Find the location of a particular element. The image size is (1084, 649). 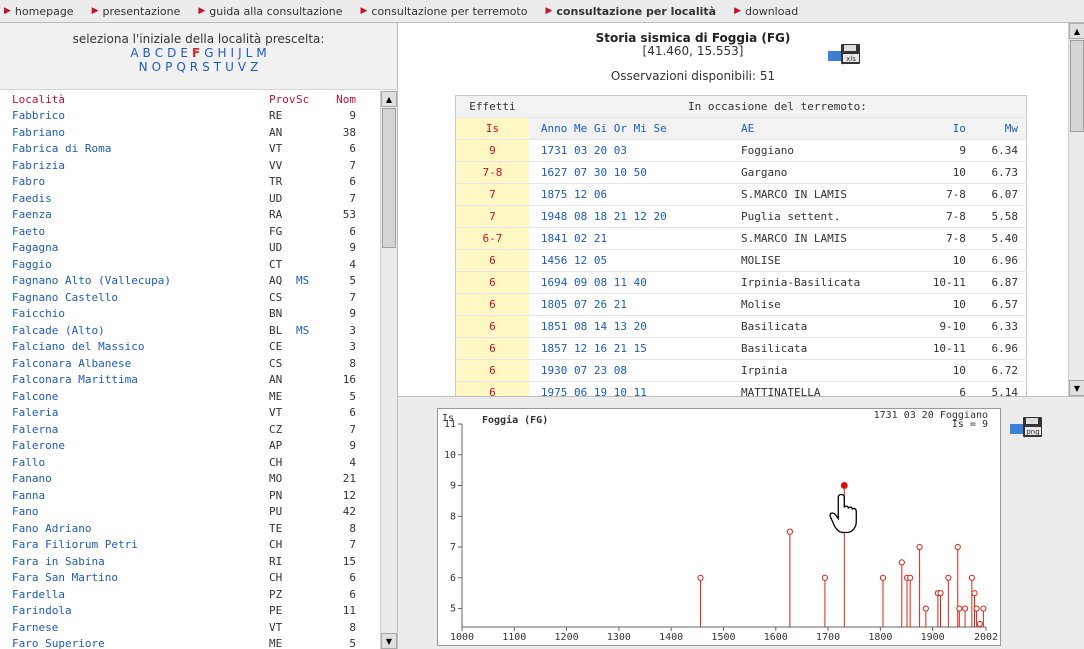

letter-n: N is located at coordinates (143, 67).